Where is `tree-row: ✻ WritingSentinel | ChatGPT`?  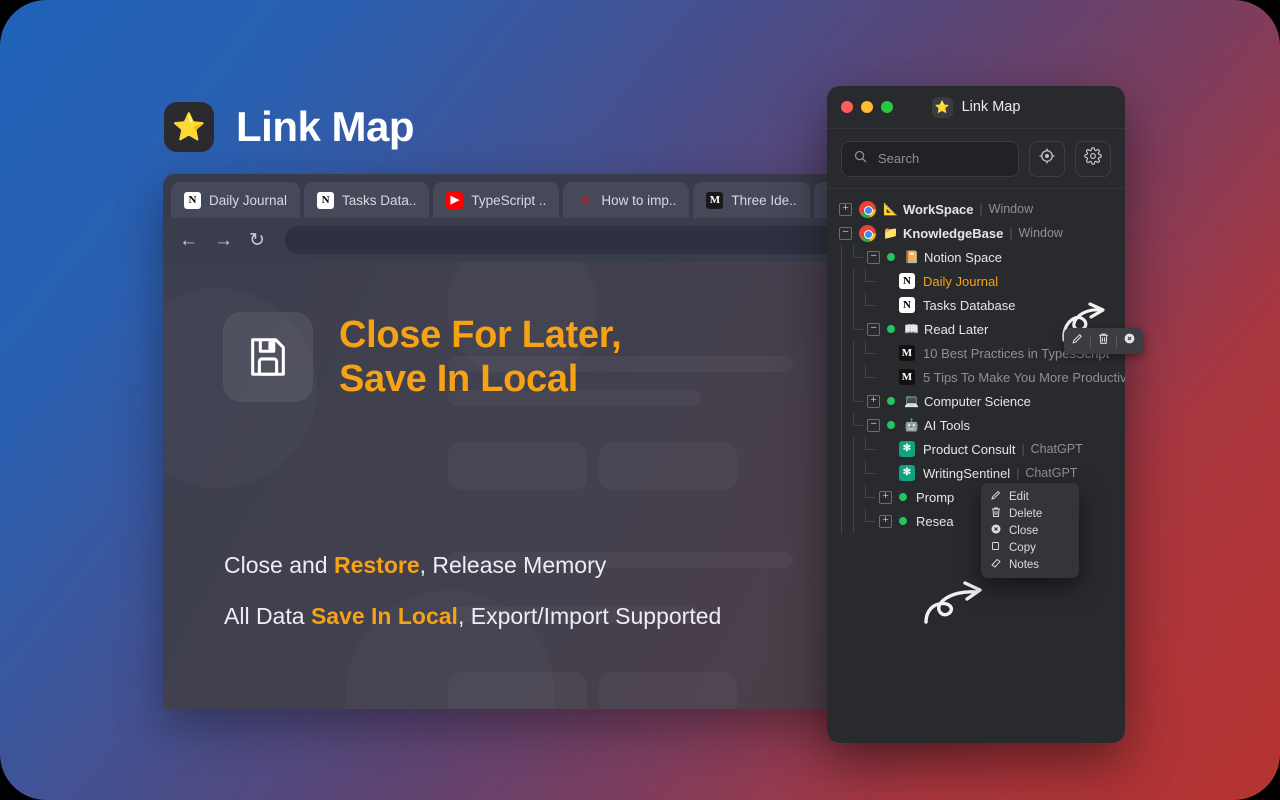 tree-row: ✻ WritingSentinel | ChatGPT is located at coordinates (976, 473).